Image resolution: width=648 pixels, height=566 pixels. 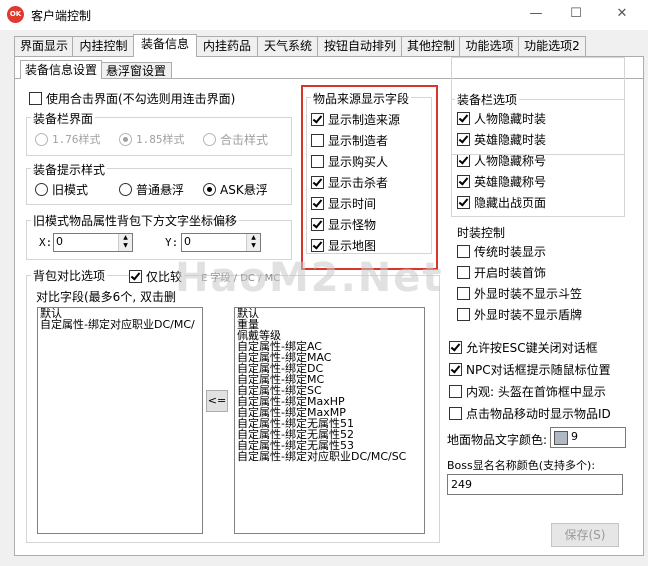 I want to click on offset-x-arrows: ▲ ▼, so click(x=125, y=242).